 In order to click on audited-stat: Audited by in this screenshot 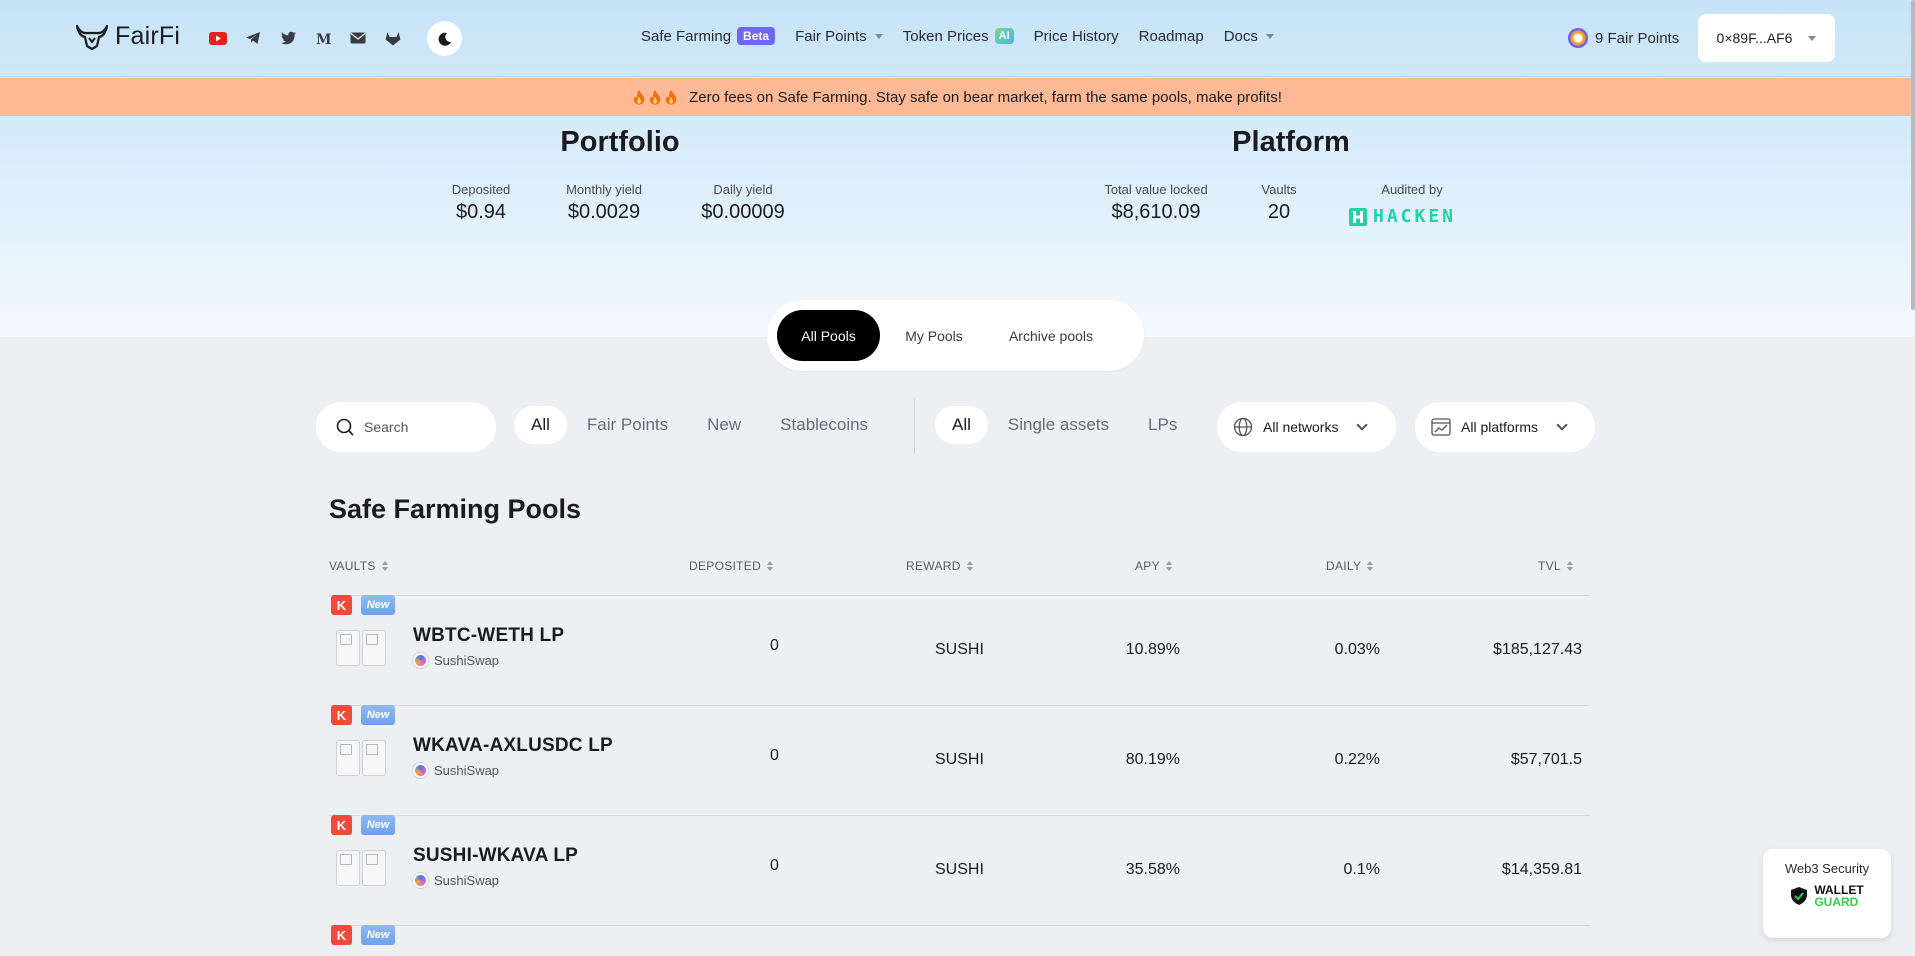, I will do `click(1412, 189)`.